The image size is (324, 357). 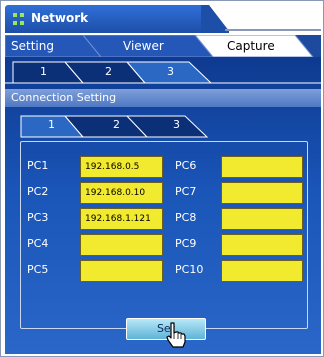 I want to click on tab-capture: Capture, so click(x=251, y=46).